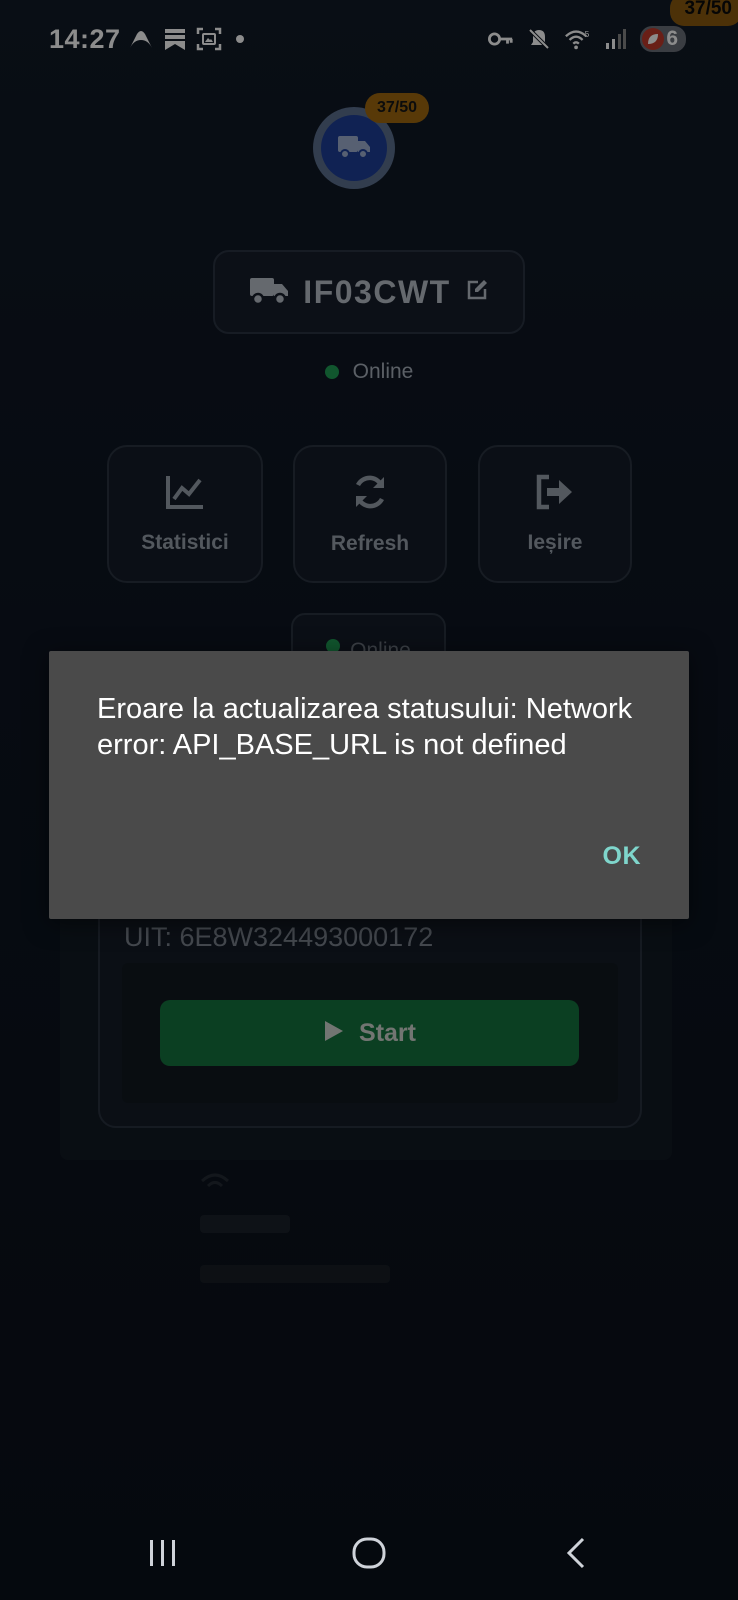  I want to click on home-icon, so click(369, 1555).